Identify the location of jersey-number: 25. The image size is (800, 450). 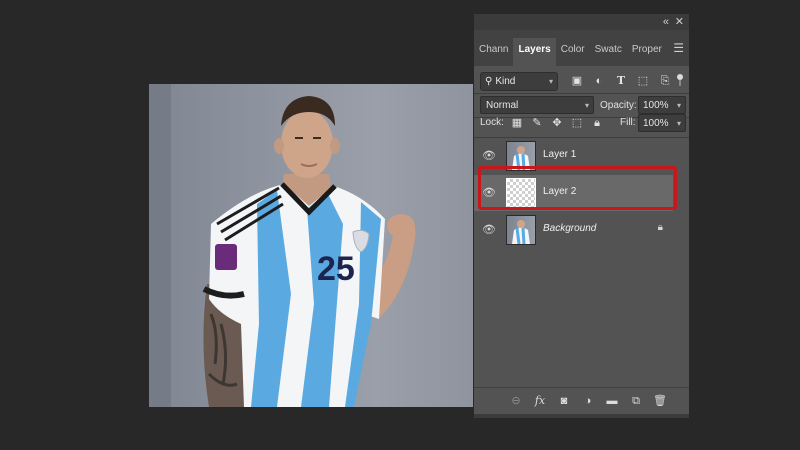
(336, 269).